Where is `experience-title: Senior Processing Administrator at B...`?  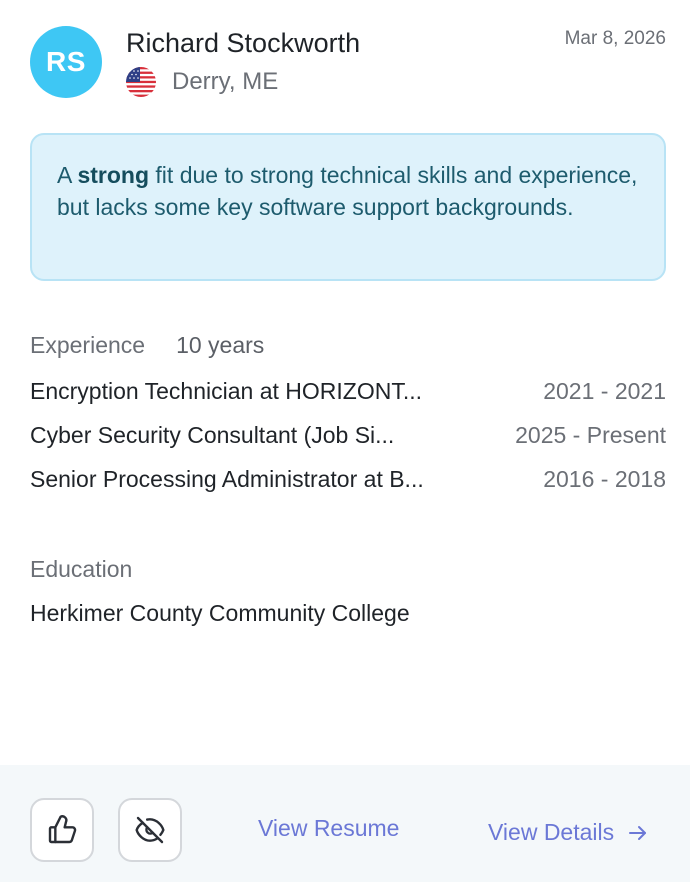 experience-title: Senior Processing Administrator at B... is located at coordinates (227, 478).